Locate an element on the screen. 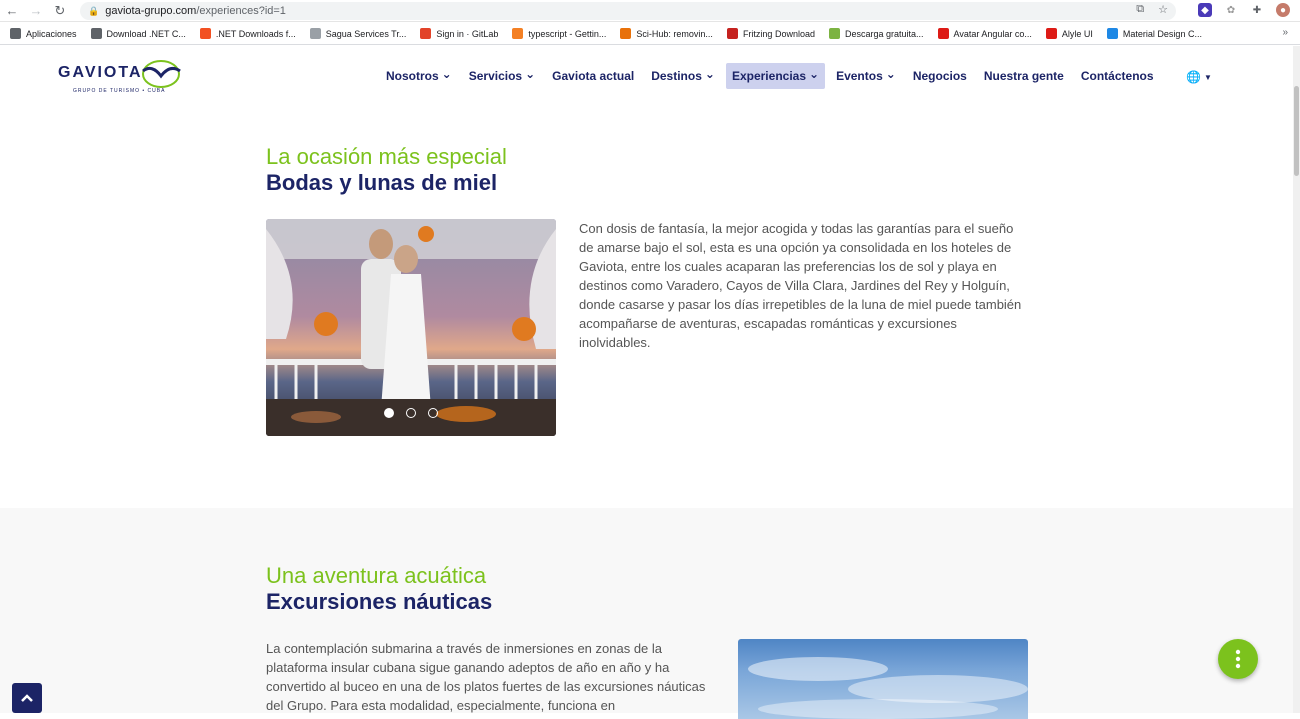 The height and width of the screenshot is (719, 1300). page-scrollbar is located at coordinates (1296, 379).